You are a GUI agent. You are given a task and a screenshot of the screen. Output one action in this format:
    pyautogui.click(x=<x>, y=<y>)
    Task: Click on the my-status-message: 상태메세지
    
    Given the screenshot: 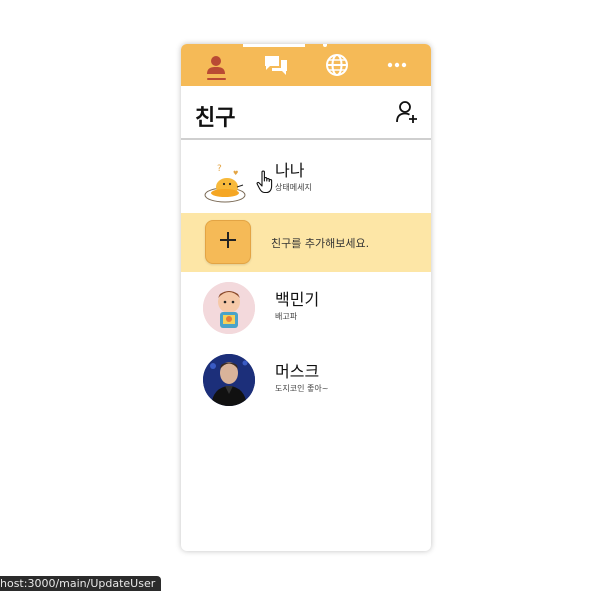 What is the action you would take?
    pyautogui.click(x=293, y=187)
    